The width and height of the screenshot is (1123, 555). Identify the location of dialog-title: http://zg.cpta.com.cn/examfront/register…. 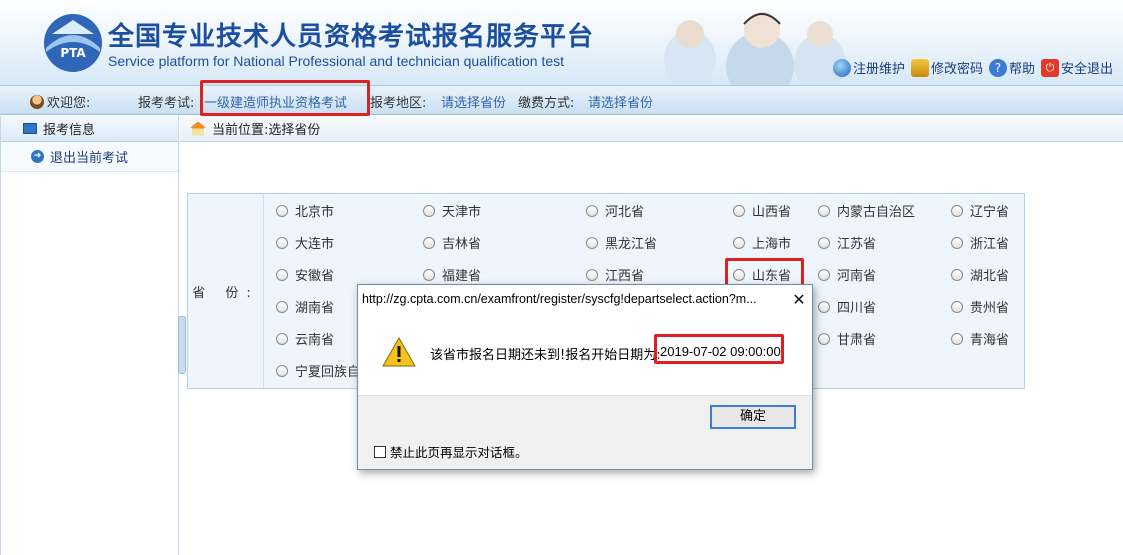
(559, 299).